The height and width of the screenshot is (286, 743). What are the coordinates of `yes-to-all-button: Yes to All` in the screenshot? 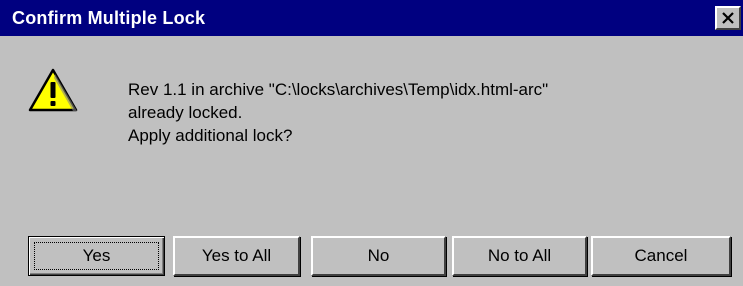 It's located at (236, 256).